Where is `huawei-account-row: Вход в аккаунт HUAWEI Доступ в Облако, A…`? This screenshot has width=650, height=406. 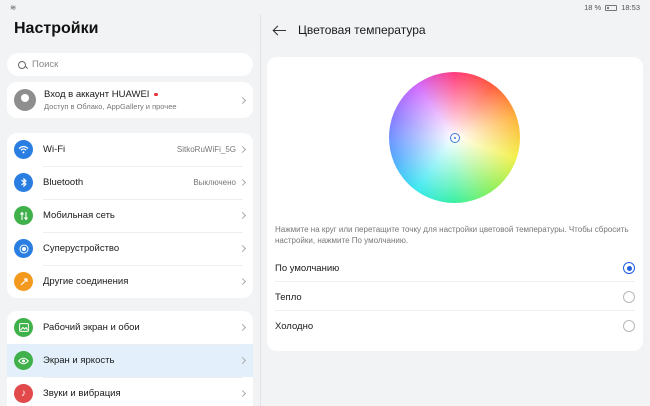 huawei-account-row: Вход в аккаунт HUAWEI Доступ в Облако, A… is located at coordinates (130, 100).